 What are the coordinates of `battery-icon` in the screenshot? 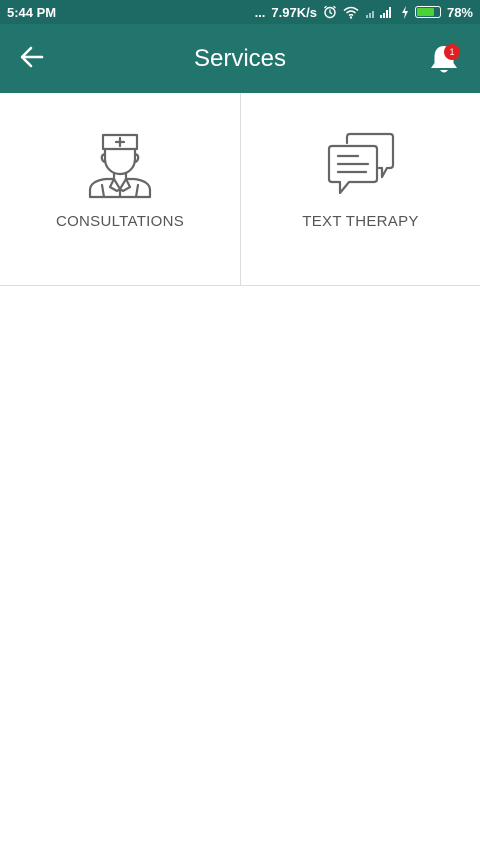 It's located at (427, 12).